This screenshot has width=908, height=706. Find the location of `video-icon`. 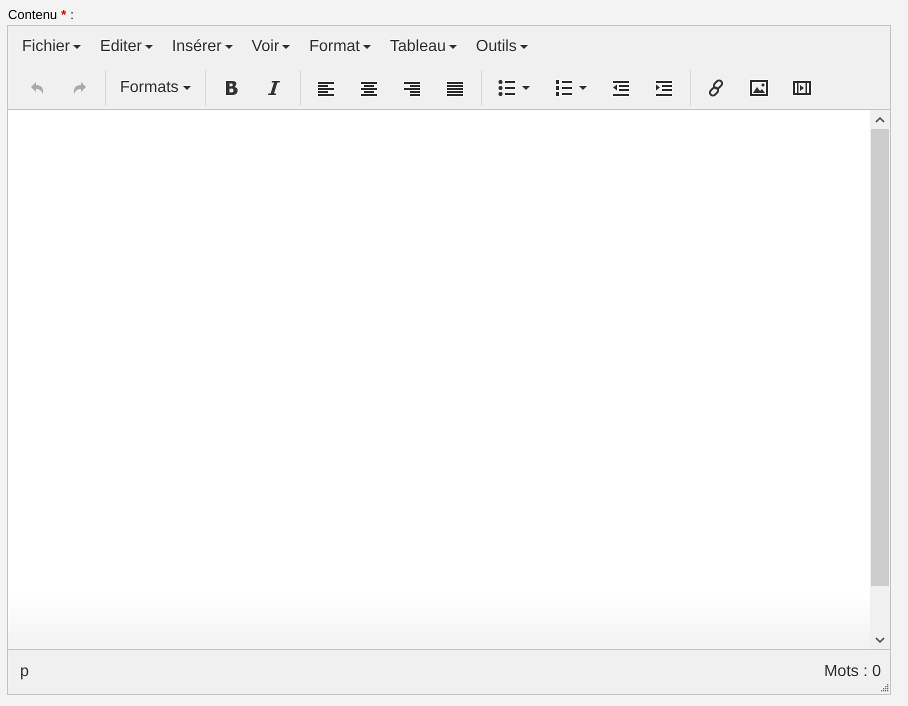

video-icon is located at coordinates (802, 88).